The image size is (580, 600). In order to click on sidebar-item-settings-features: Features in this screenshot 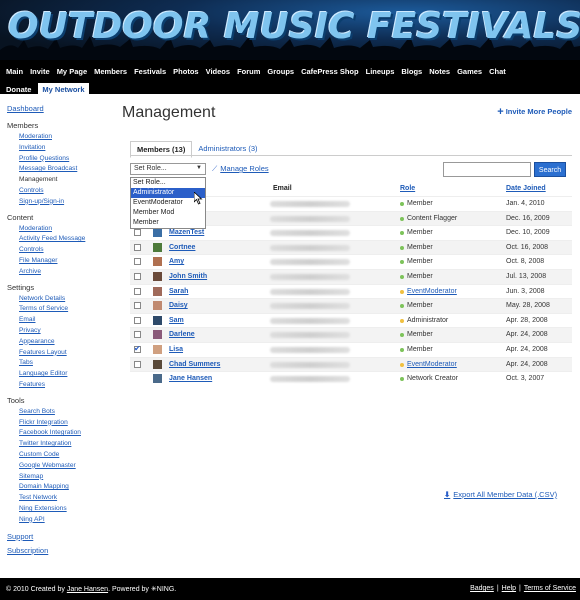, I will do `click(59, 385)`.